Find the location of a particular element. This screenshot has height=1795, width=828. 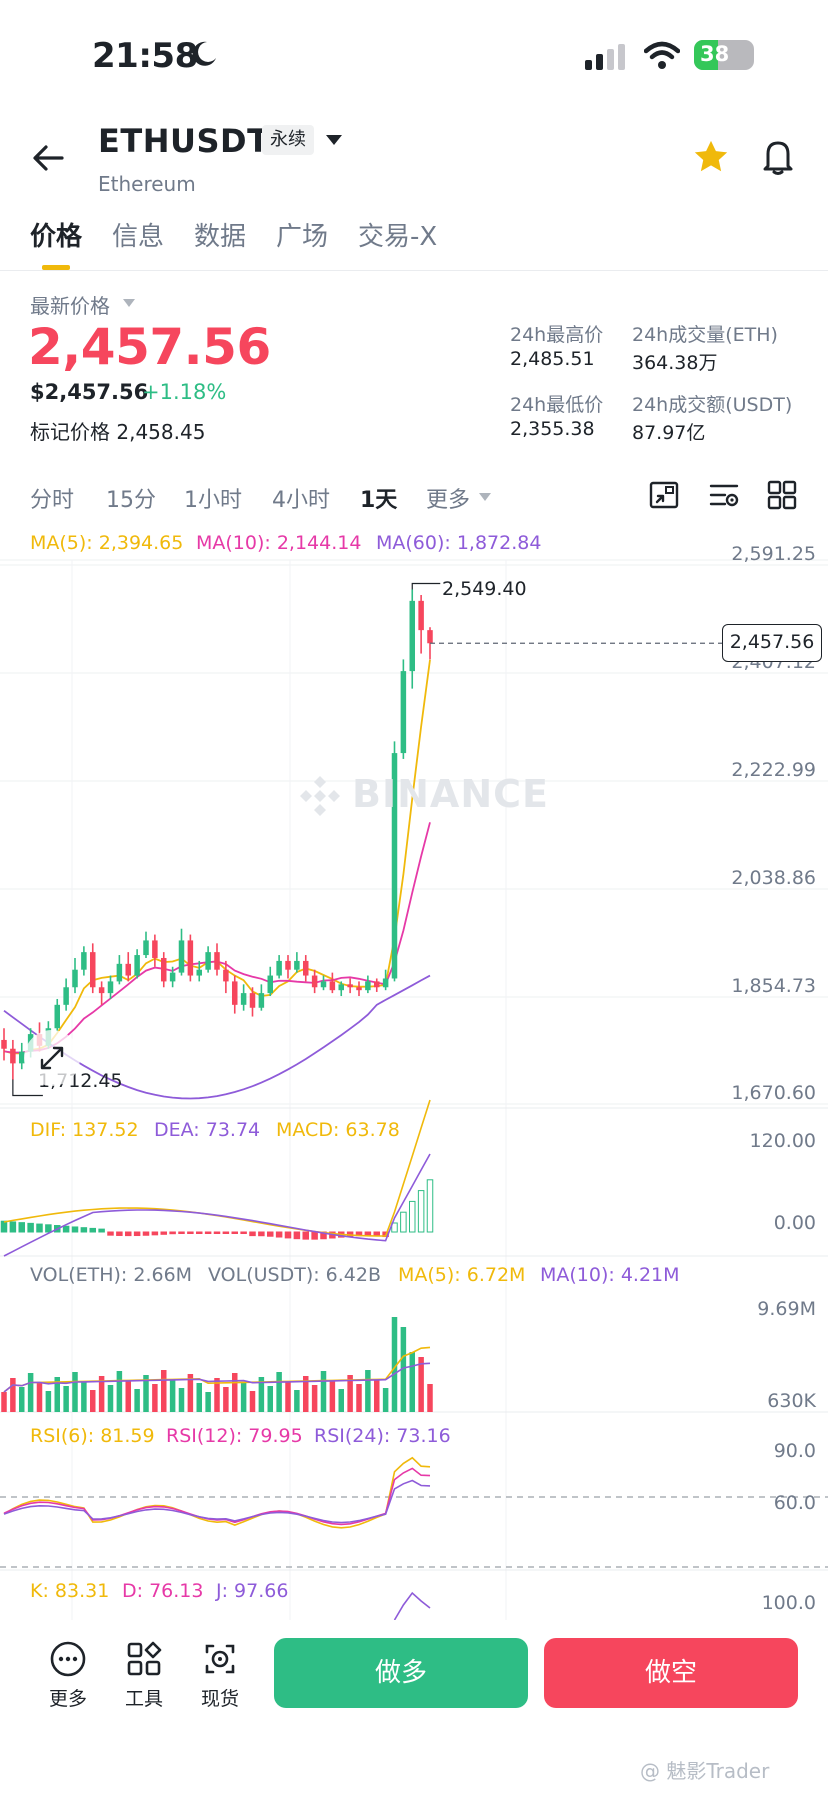

favorite-star-icon is located at coordinates (711, 157).